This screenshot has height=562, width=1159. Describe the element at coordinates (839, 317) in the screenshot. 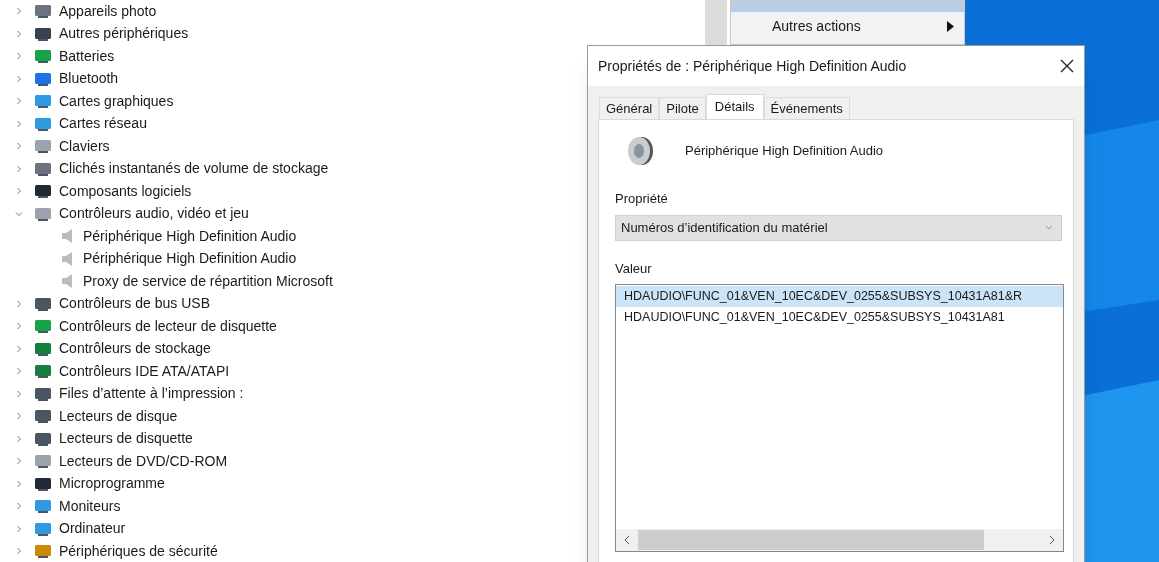

I see `value-list-item: HDAUDIO\FUNC_01&VEN_10EC&DEV_0255&SUBSYS_10431A81` at that location.